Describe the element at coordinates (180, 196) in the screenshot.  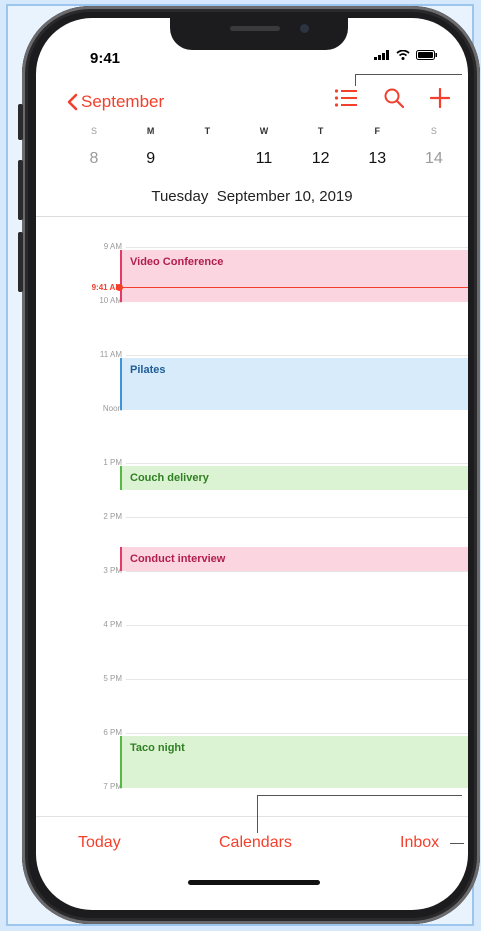
I see `selected-weekday: Tuesday` at that location.